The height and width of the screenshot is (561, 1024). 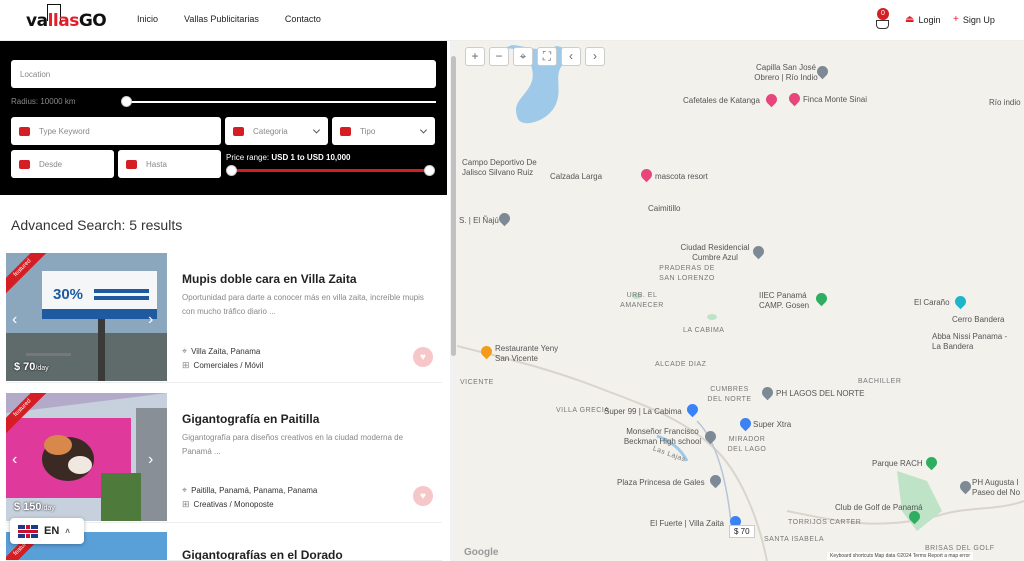 What do you see at coordinates (523, 56) in the screenshot?
I see `location-pin-button: ⌖` at bounding box center [523, 56].